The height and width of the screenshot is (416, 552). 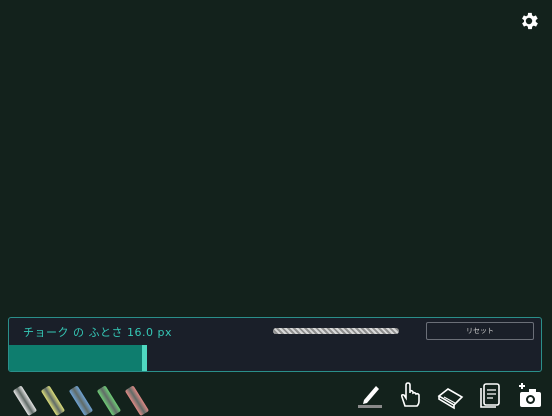 I want to click on settings-button, so click(x=529, y=21).